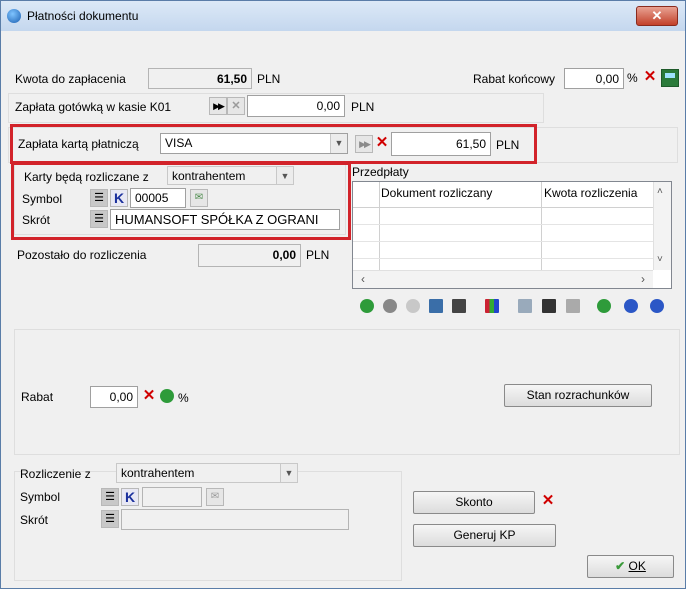 This screenshot has height=589, width=686. I want to click on gotowka-label: Zapłata gotówką w kasie K01, so click(93, 107).